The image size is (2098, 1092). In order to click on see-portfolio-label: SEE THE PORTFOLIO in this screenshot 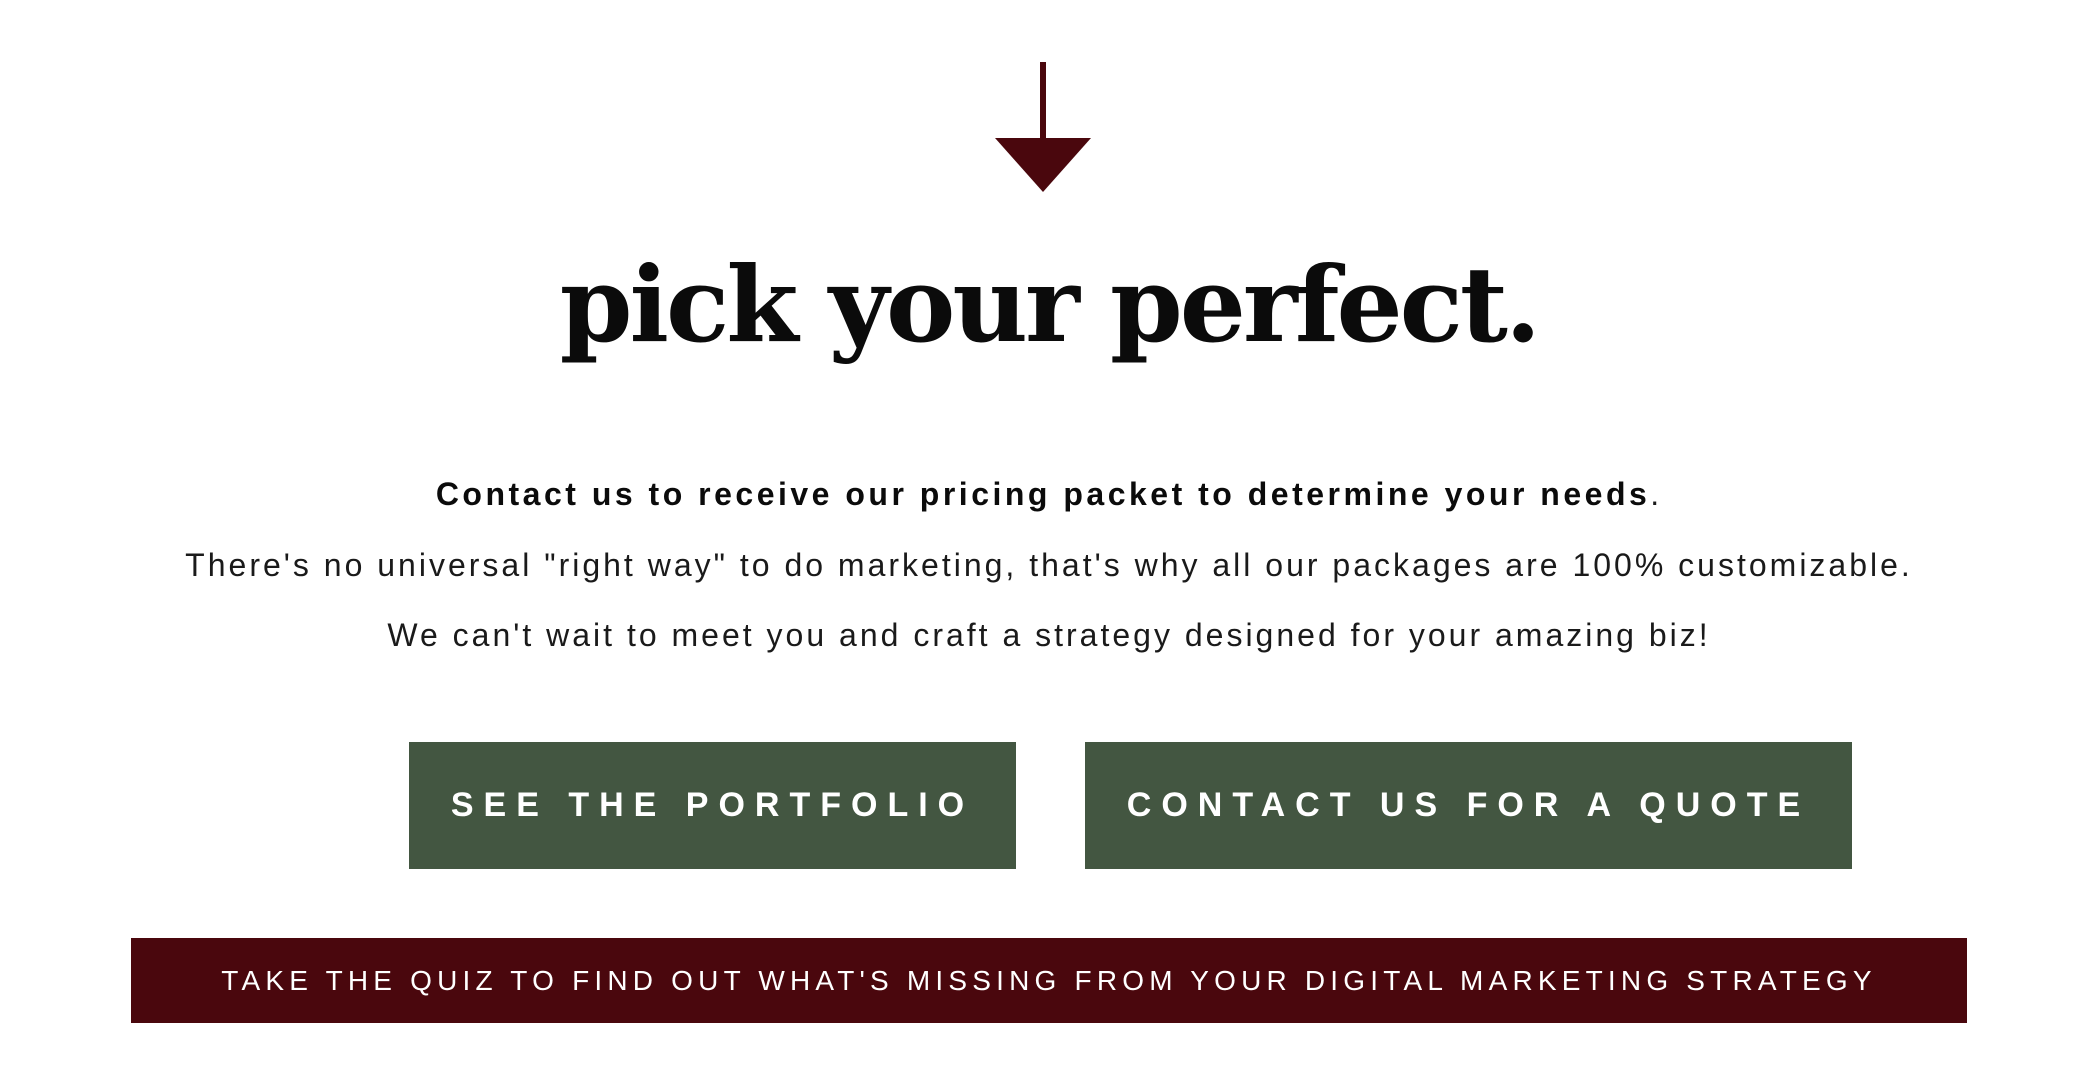, I will do `click(712, 805)`.